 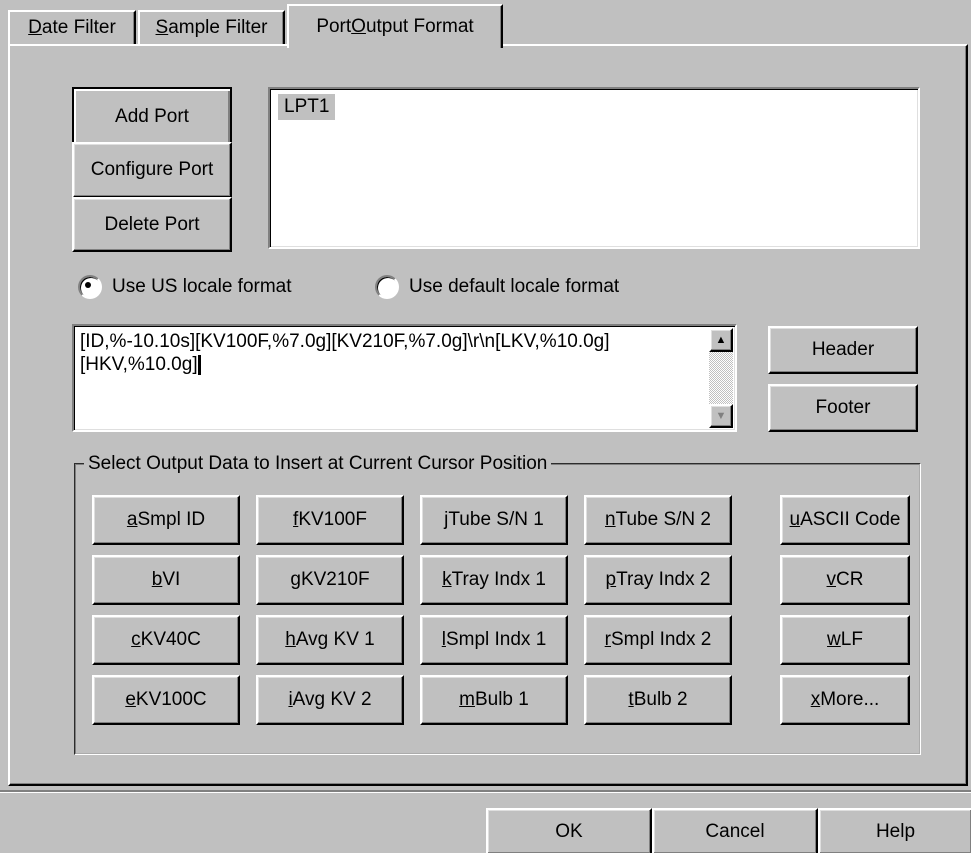 I want to click on port-list-item-label: LPT1, so click(x=307, y=106).